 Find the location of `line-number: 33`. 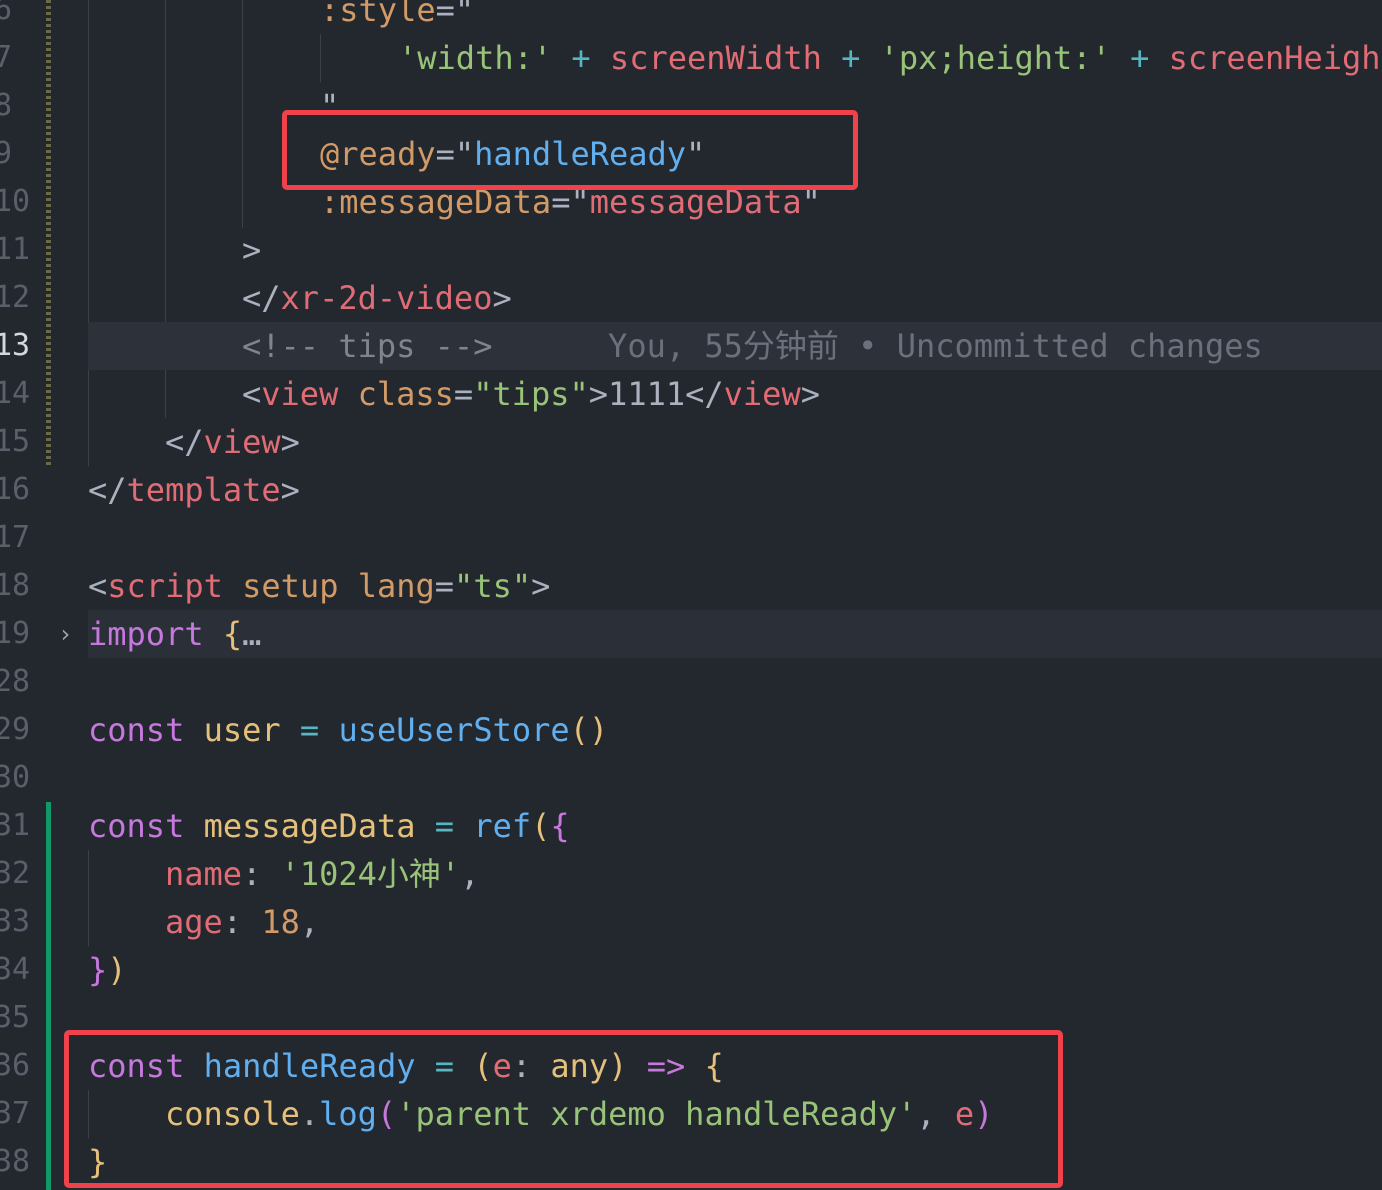

line-number: 33 is located at coordinates (15, 921).